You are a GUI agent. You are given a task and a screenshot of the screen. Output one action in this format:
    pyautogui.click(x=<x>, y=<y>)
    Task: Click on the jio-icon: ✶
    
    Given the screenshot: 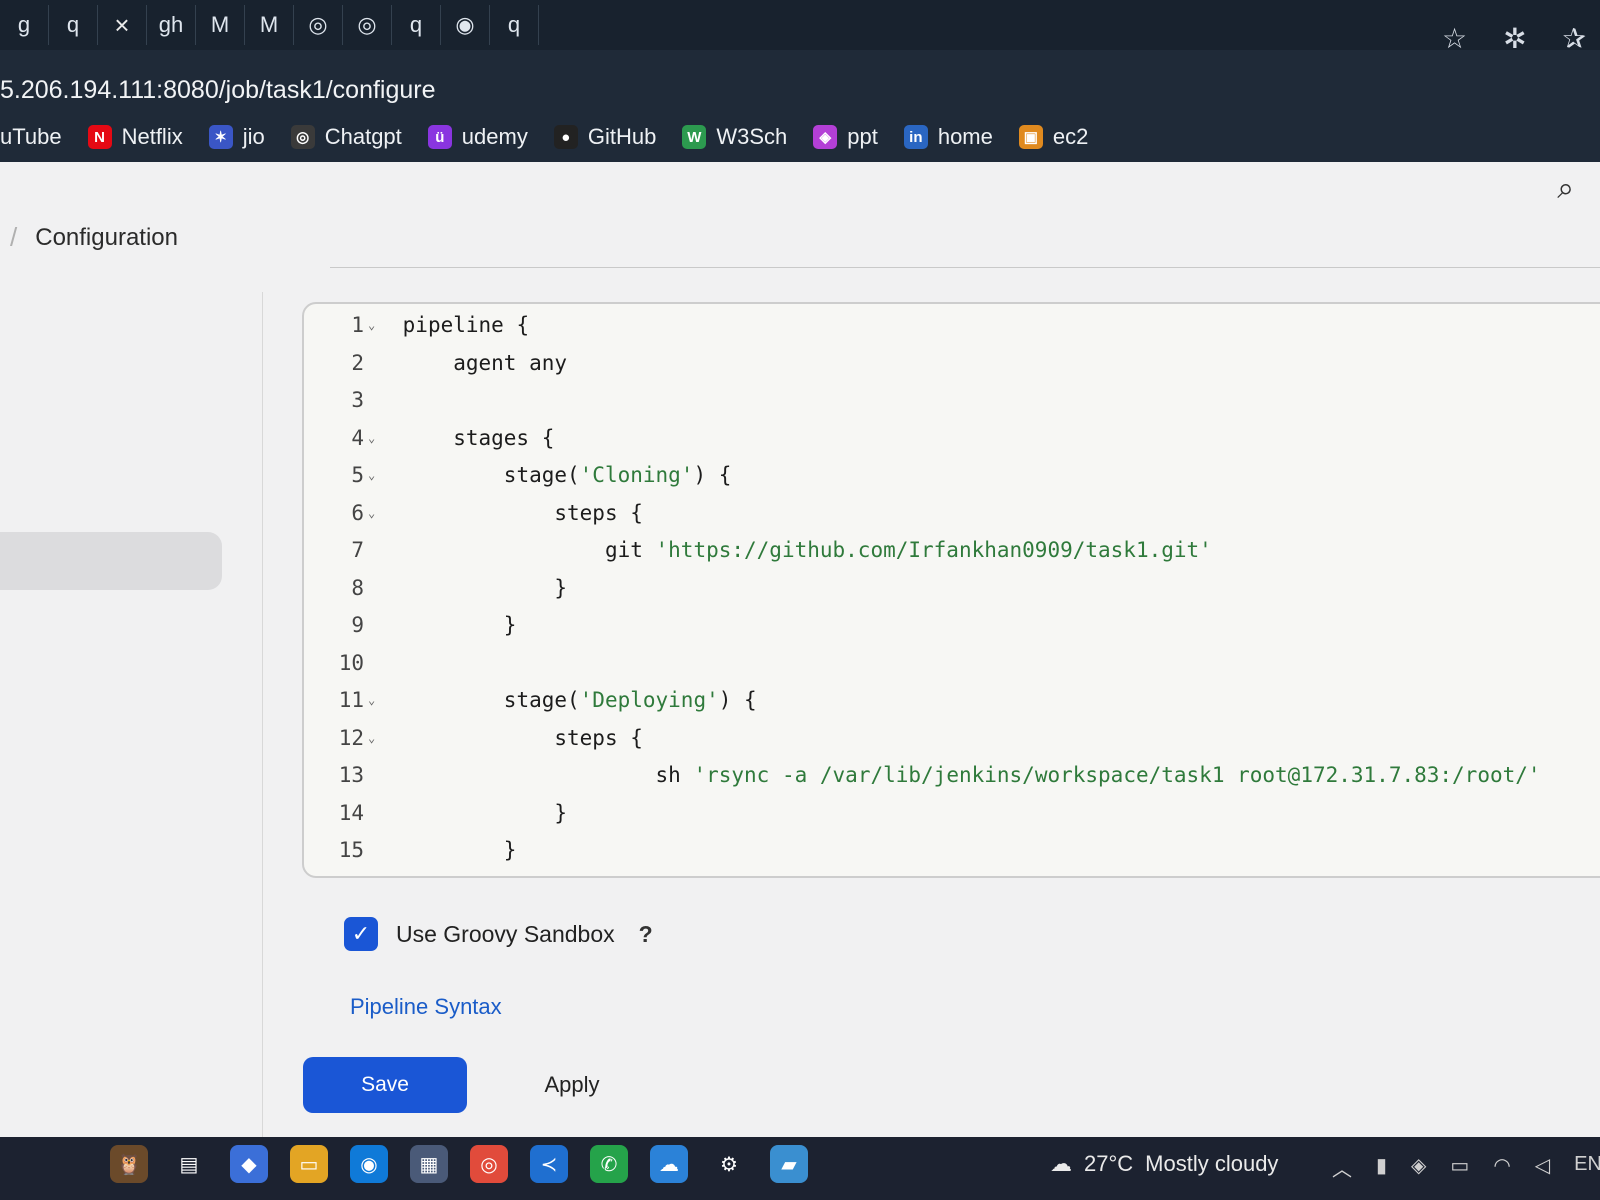 What is the action you would take?
    pyautogui.click(x=220, y=137)
    